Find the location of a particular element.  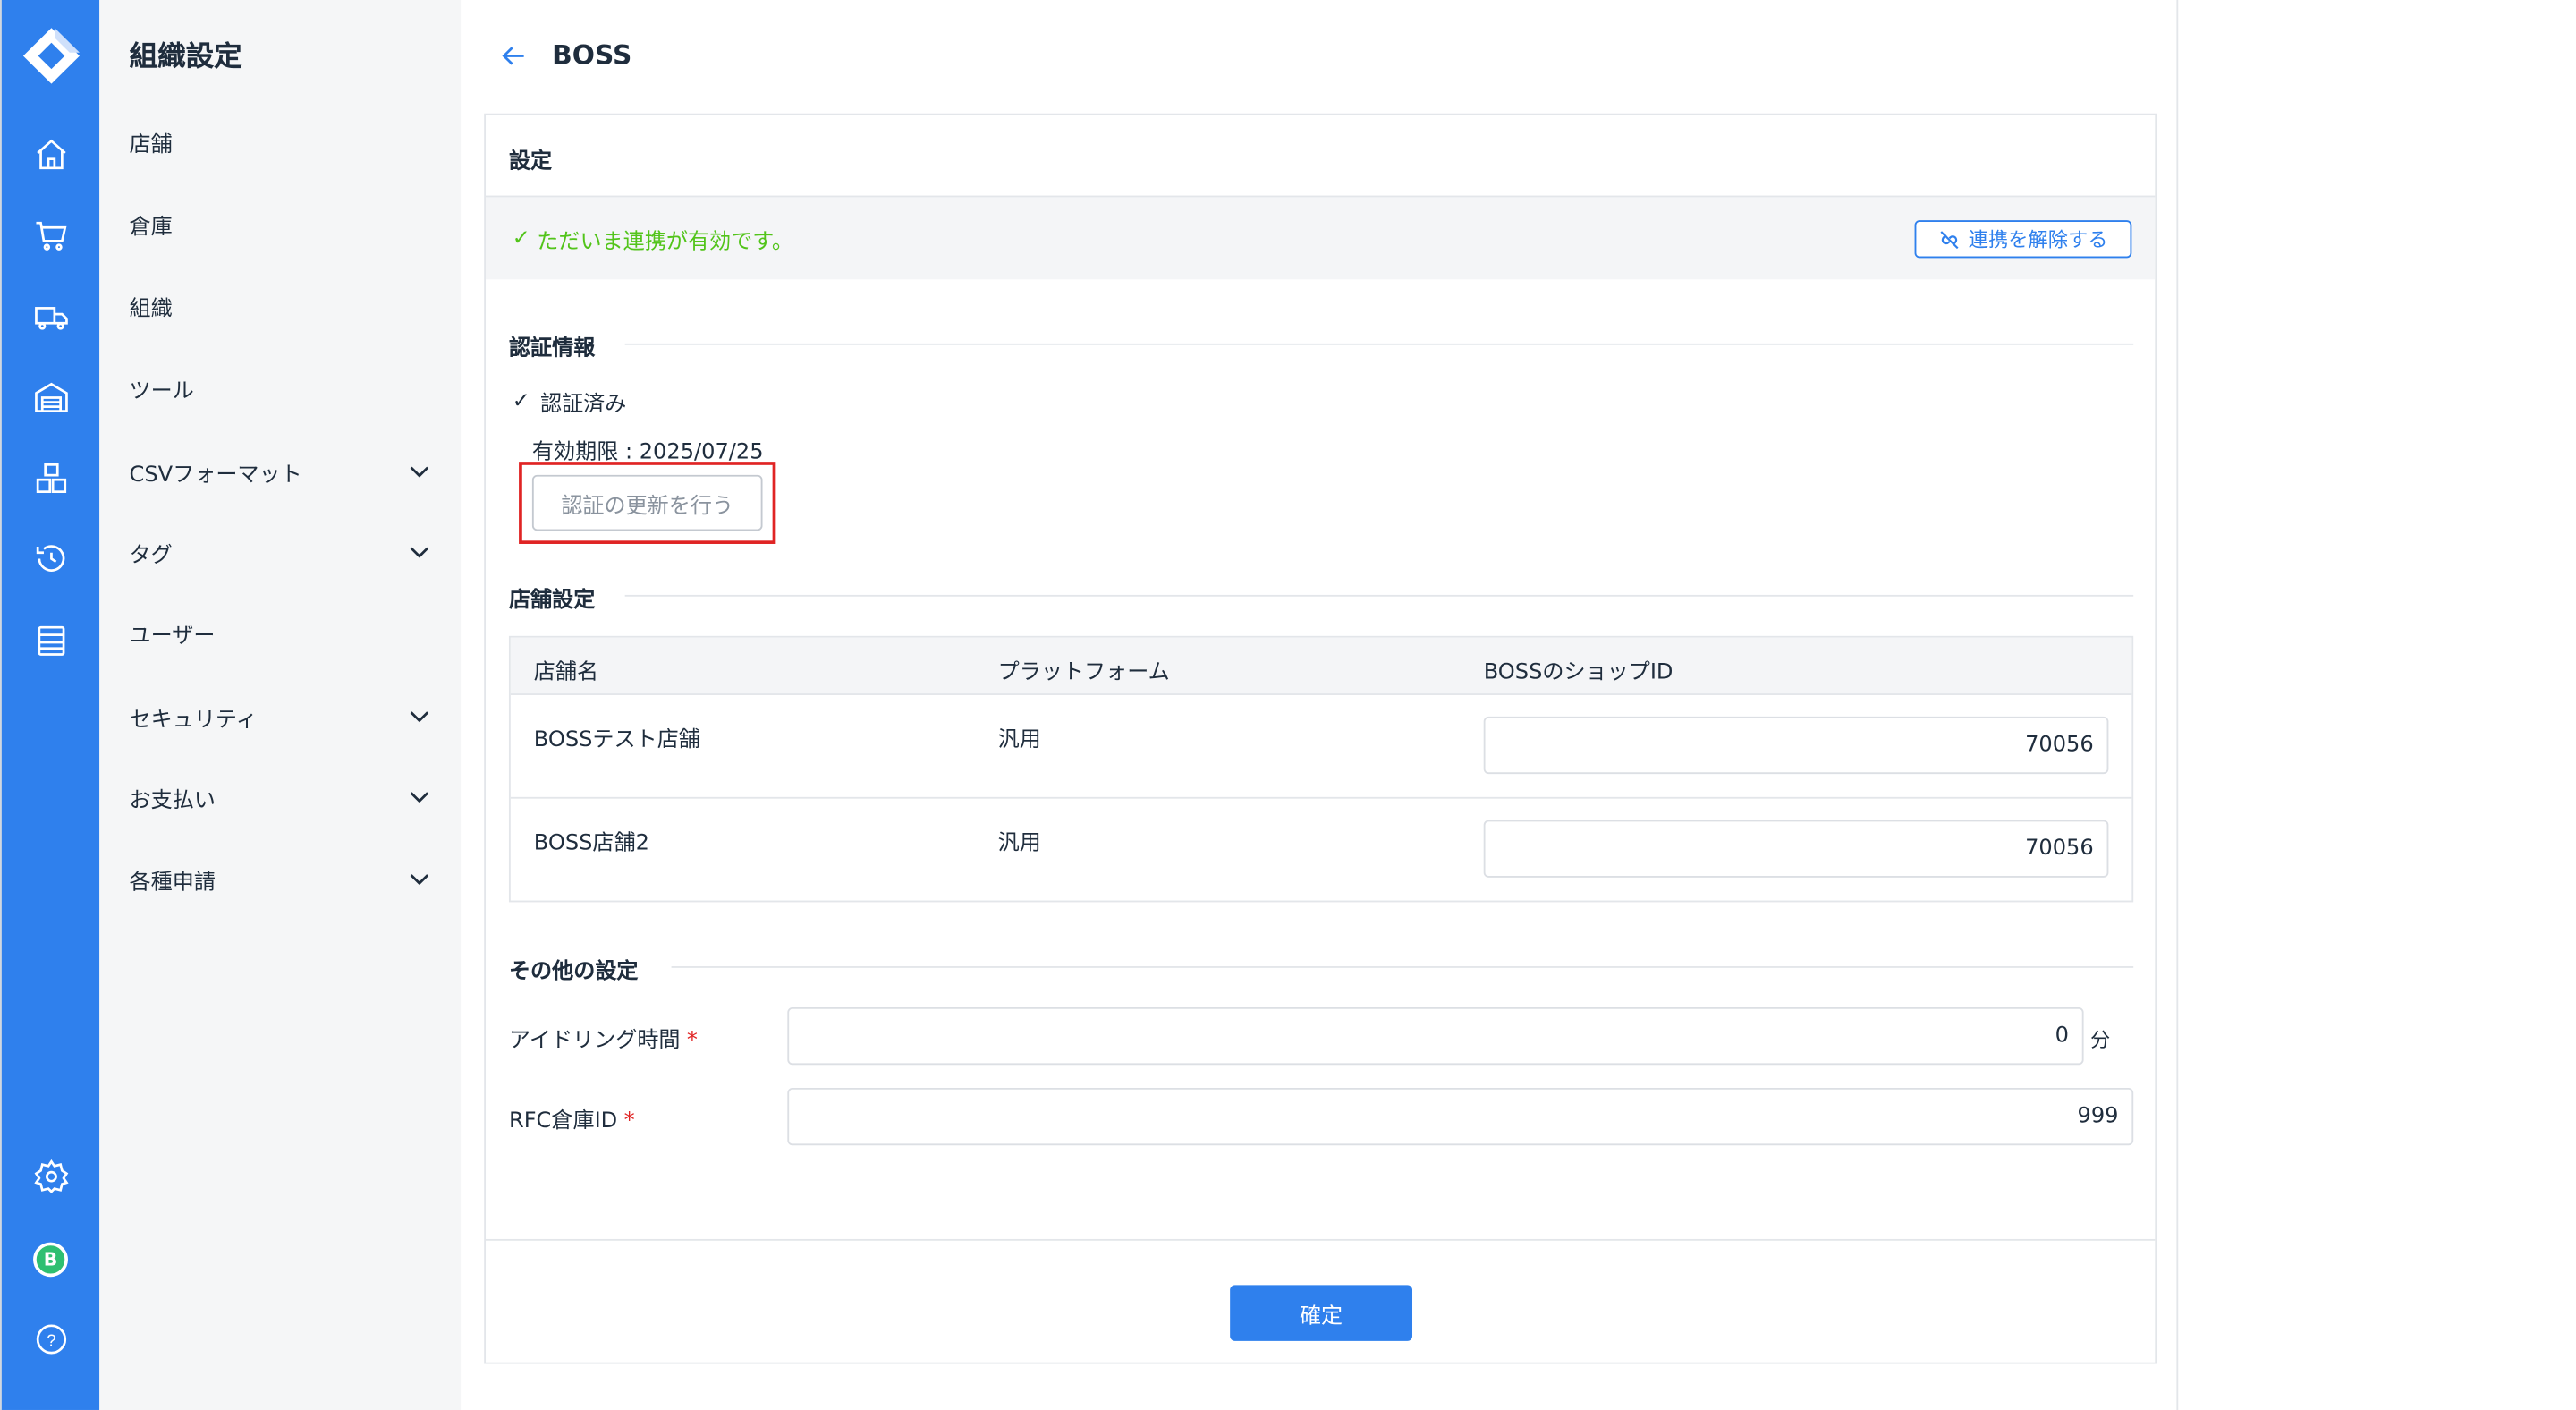

auth-section-title: 認証情報 is located at coordinates (552, 349).